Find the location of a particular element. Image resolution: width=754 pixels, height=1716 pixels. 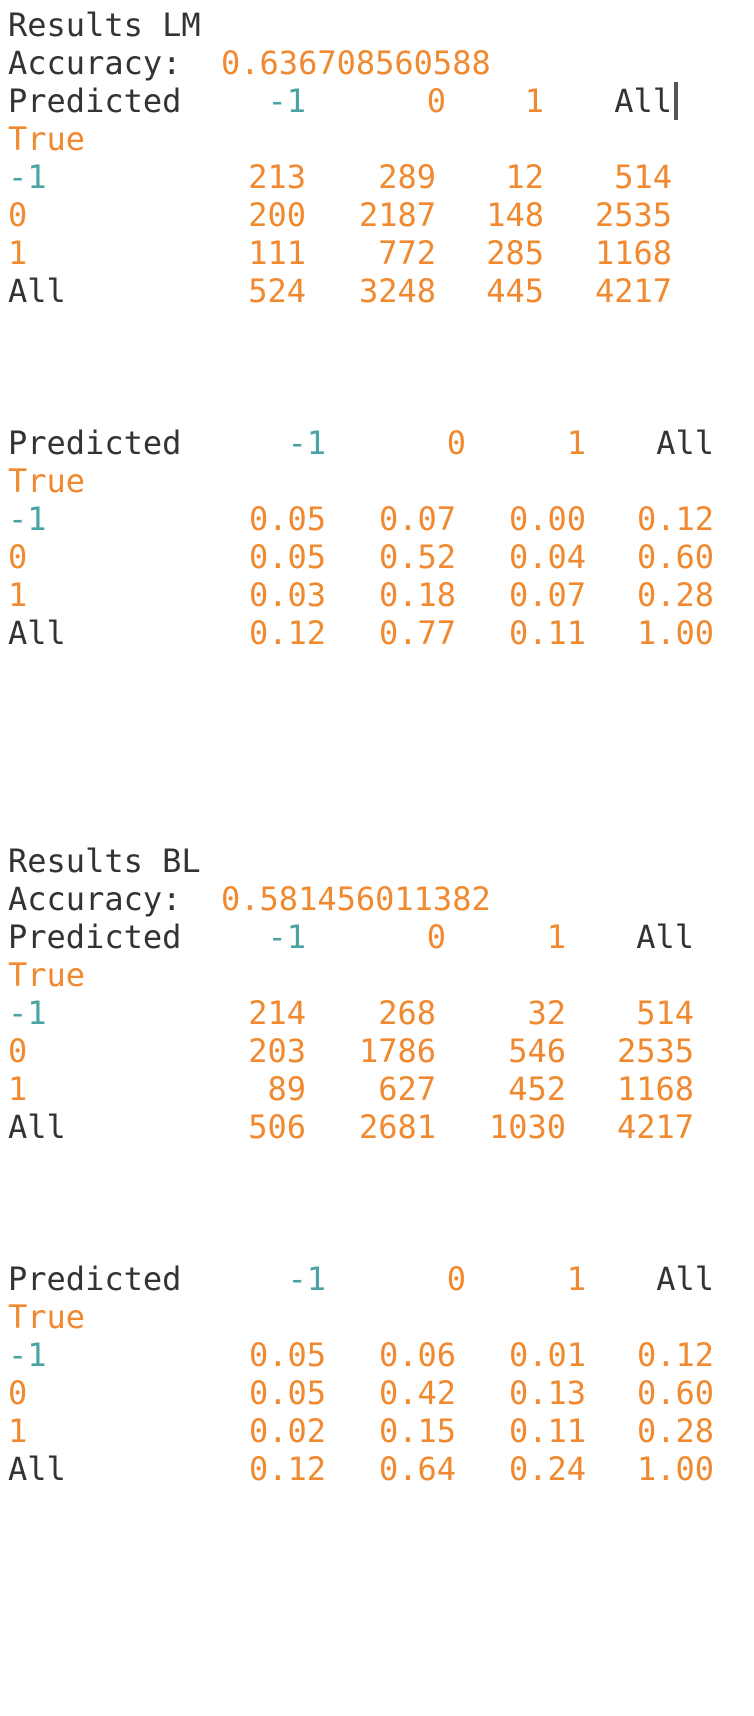

table-cell: 268 is located at coordinates (407, 1013).